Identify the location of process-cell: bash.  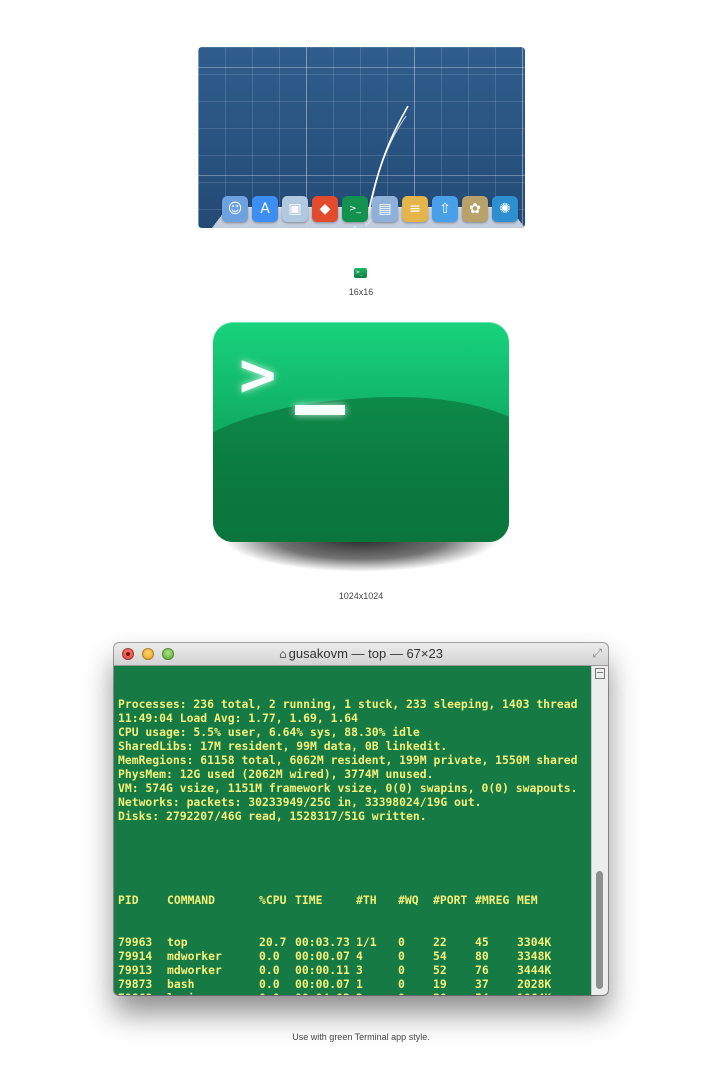
(181, 984).